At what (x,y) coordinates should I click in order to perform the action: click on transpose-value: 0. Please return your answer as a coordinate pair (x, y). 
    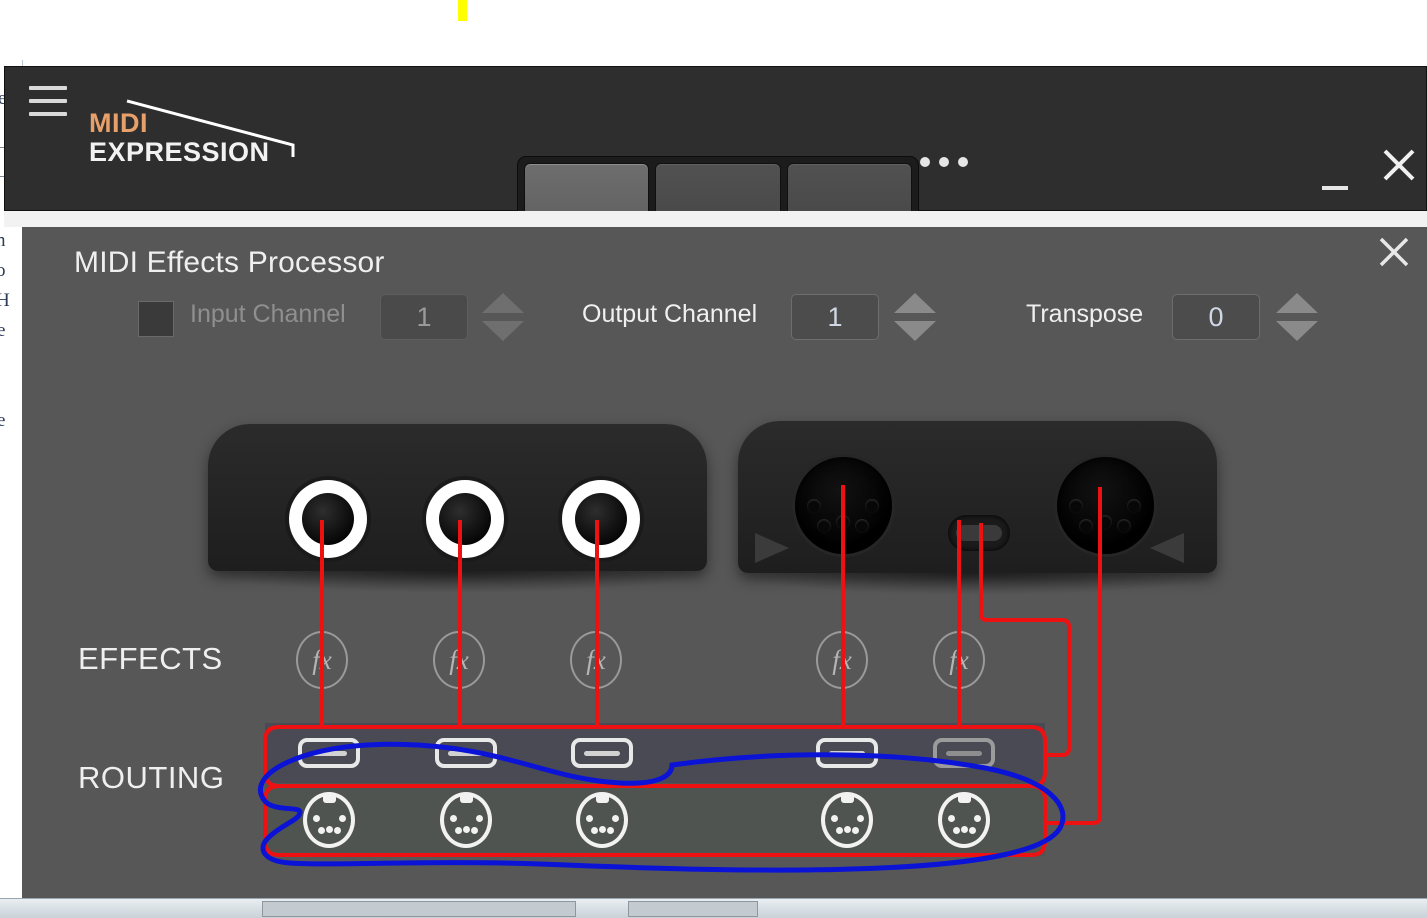
    Looking at the image, I should click on (1216, 317).